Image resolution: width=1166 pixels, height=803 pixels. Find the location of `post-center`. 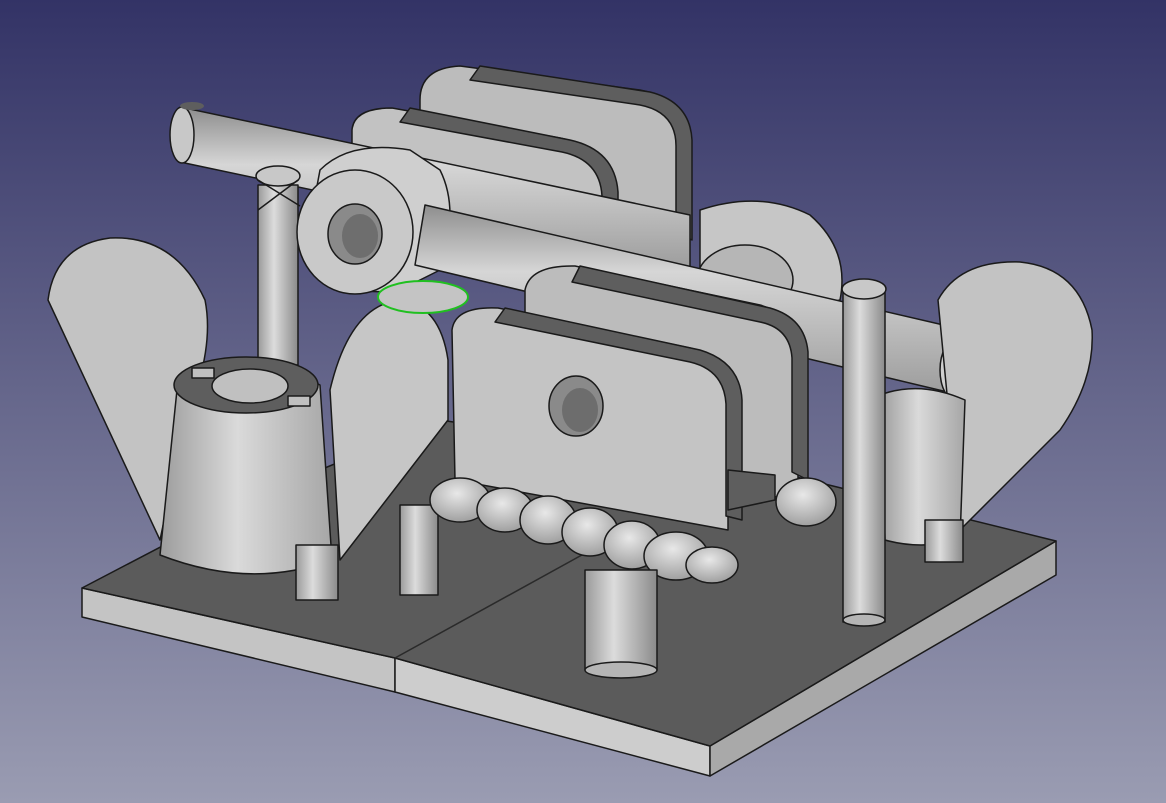

post-center is located at coordinates (621, 620).